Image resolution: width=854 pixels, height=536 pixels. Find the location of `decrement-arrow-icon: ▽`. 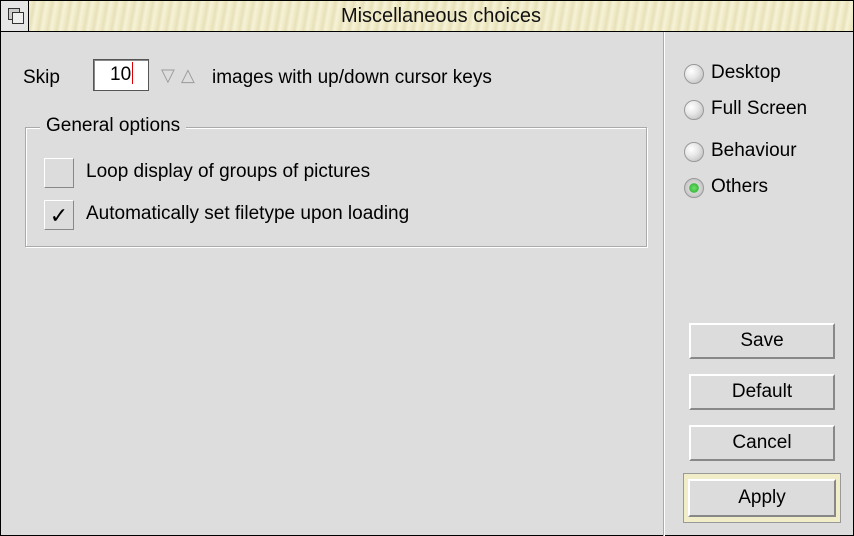

decrement-arrow-icon: ▽ is located at coordinates (168, 75).